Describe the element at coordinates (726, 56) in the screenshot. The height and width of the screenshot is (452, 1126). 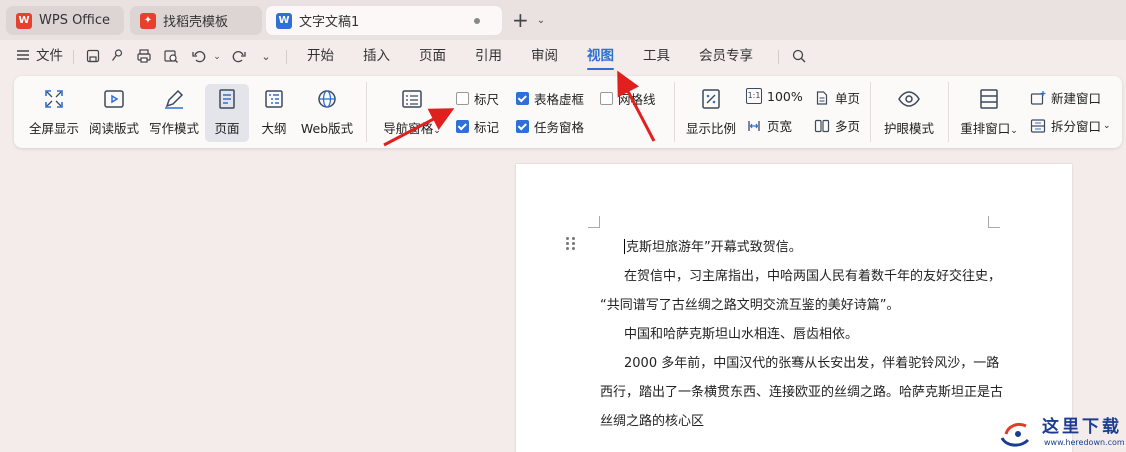
I see `tab-member: 会员专享` at that location.